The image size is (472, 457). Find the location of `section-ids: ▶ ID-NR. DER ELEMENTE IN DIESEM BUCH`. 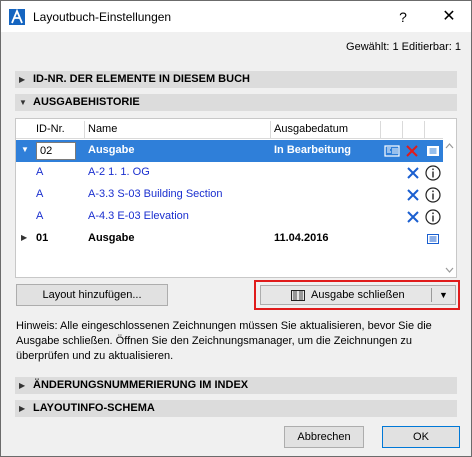

section-ids: ▶ ID-NR. DER ELEMENTE IN DIESEM BUCH is located at coordinates (236, 79).